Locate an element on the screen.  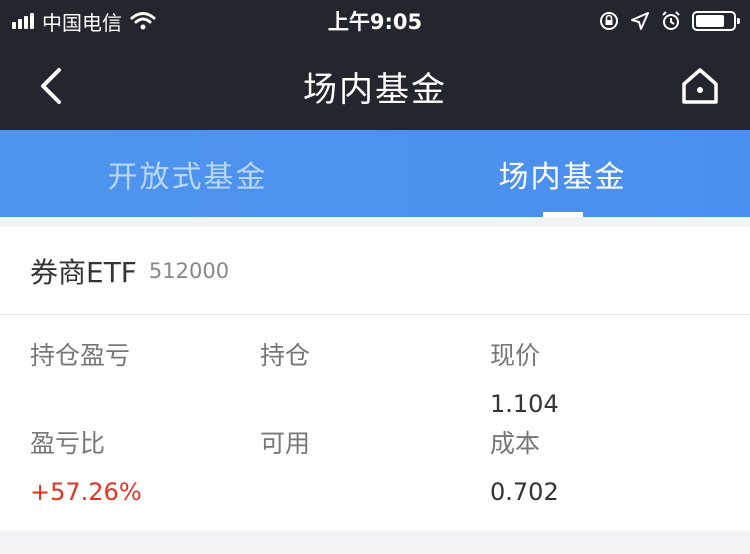
status-bar: 中国电信 上午9:05 is located at coordinates (375, 21).